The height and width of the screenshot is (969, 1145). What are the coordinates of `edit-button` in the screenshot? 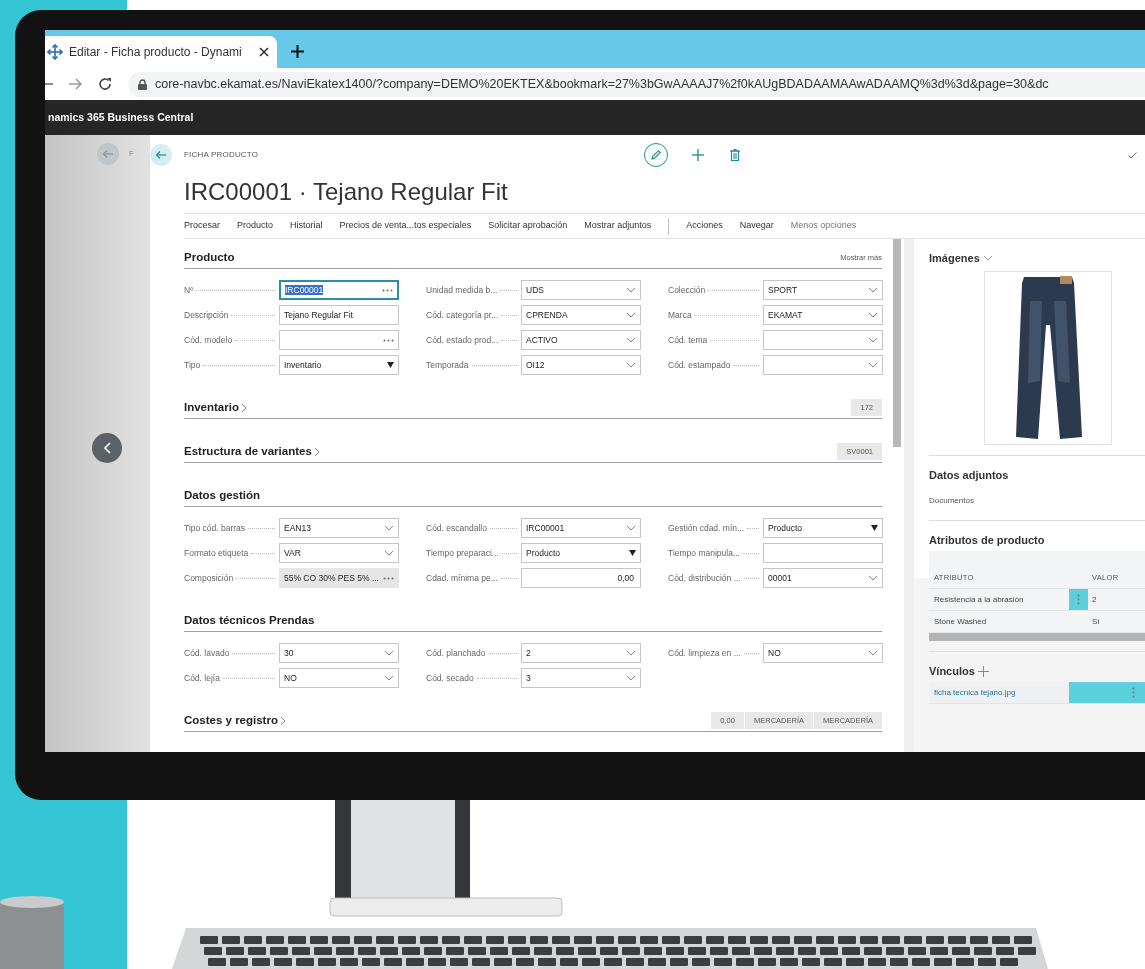 It's located at (656, 155).